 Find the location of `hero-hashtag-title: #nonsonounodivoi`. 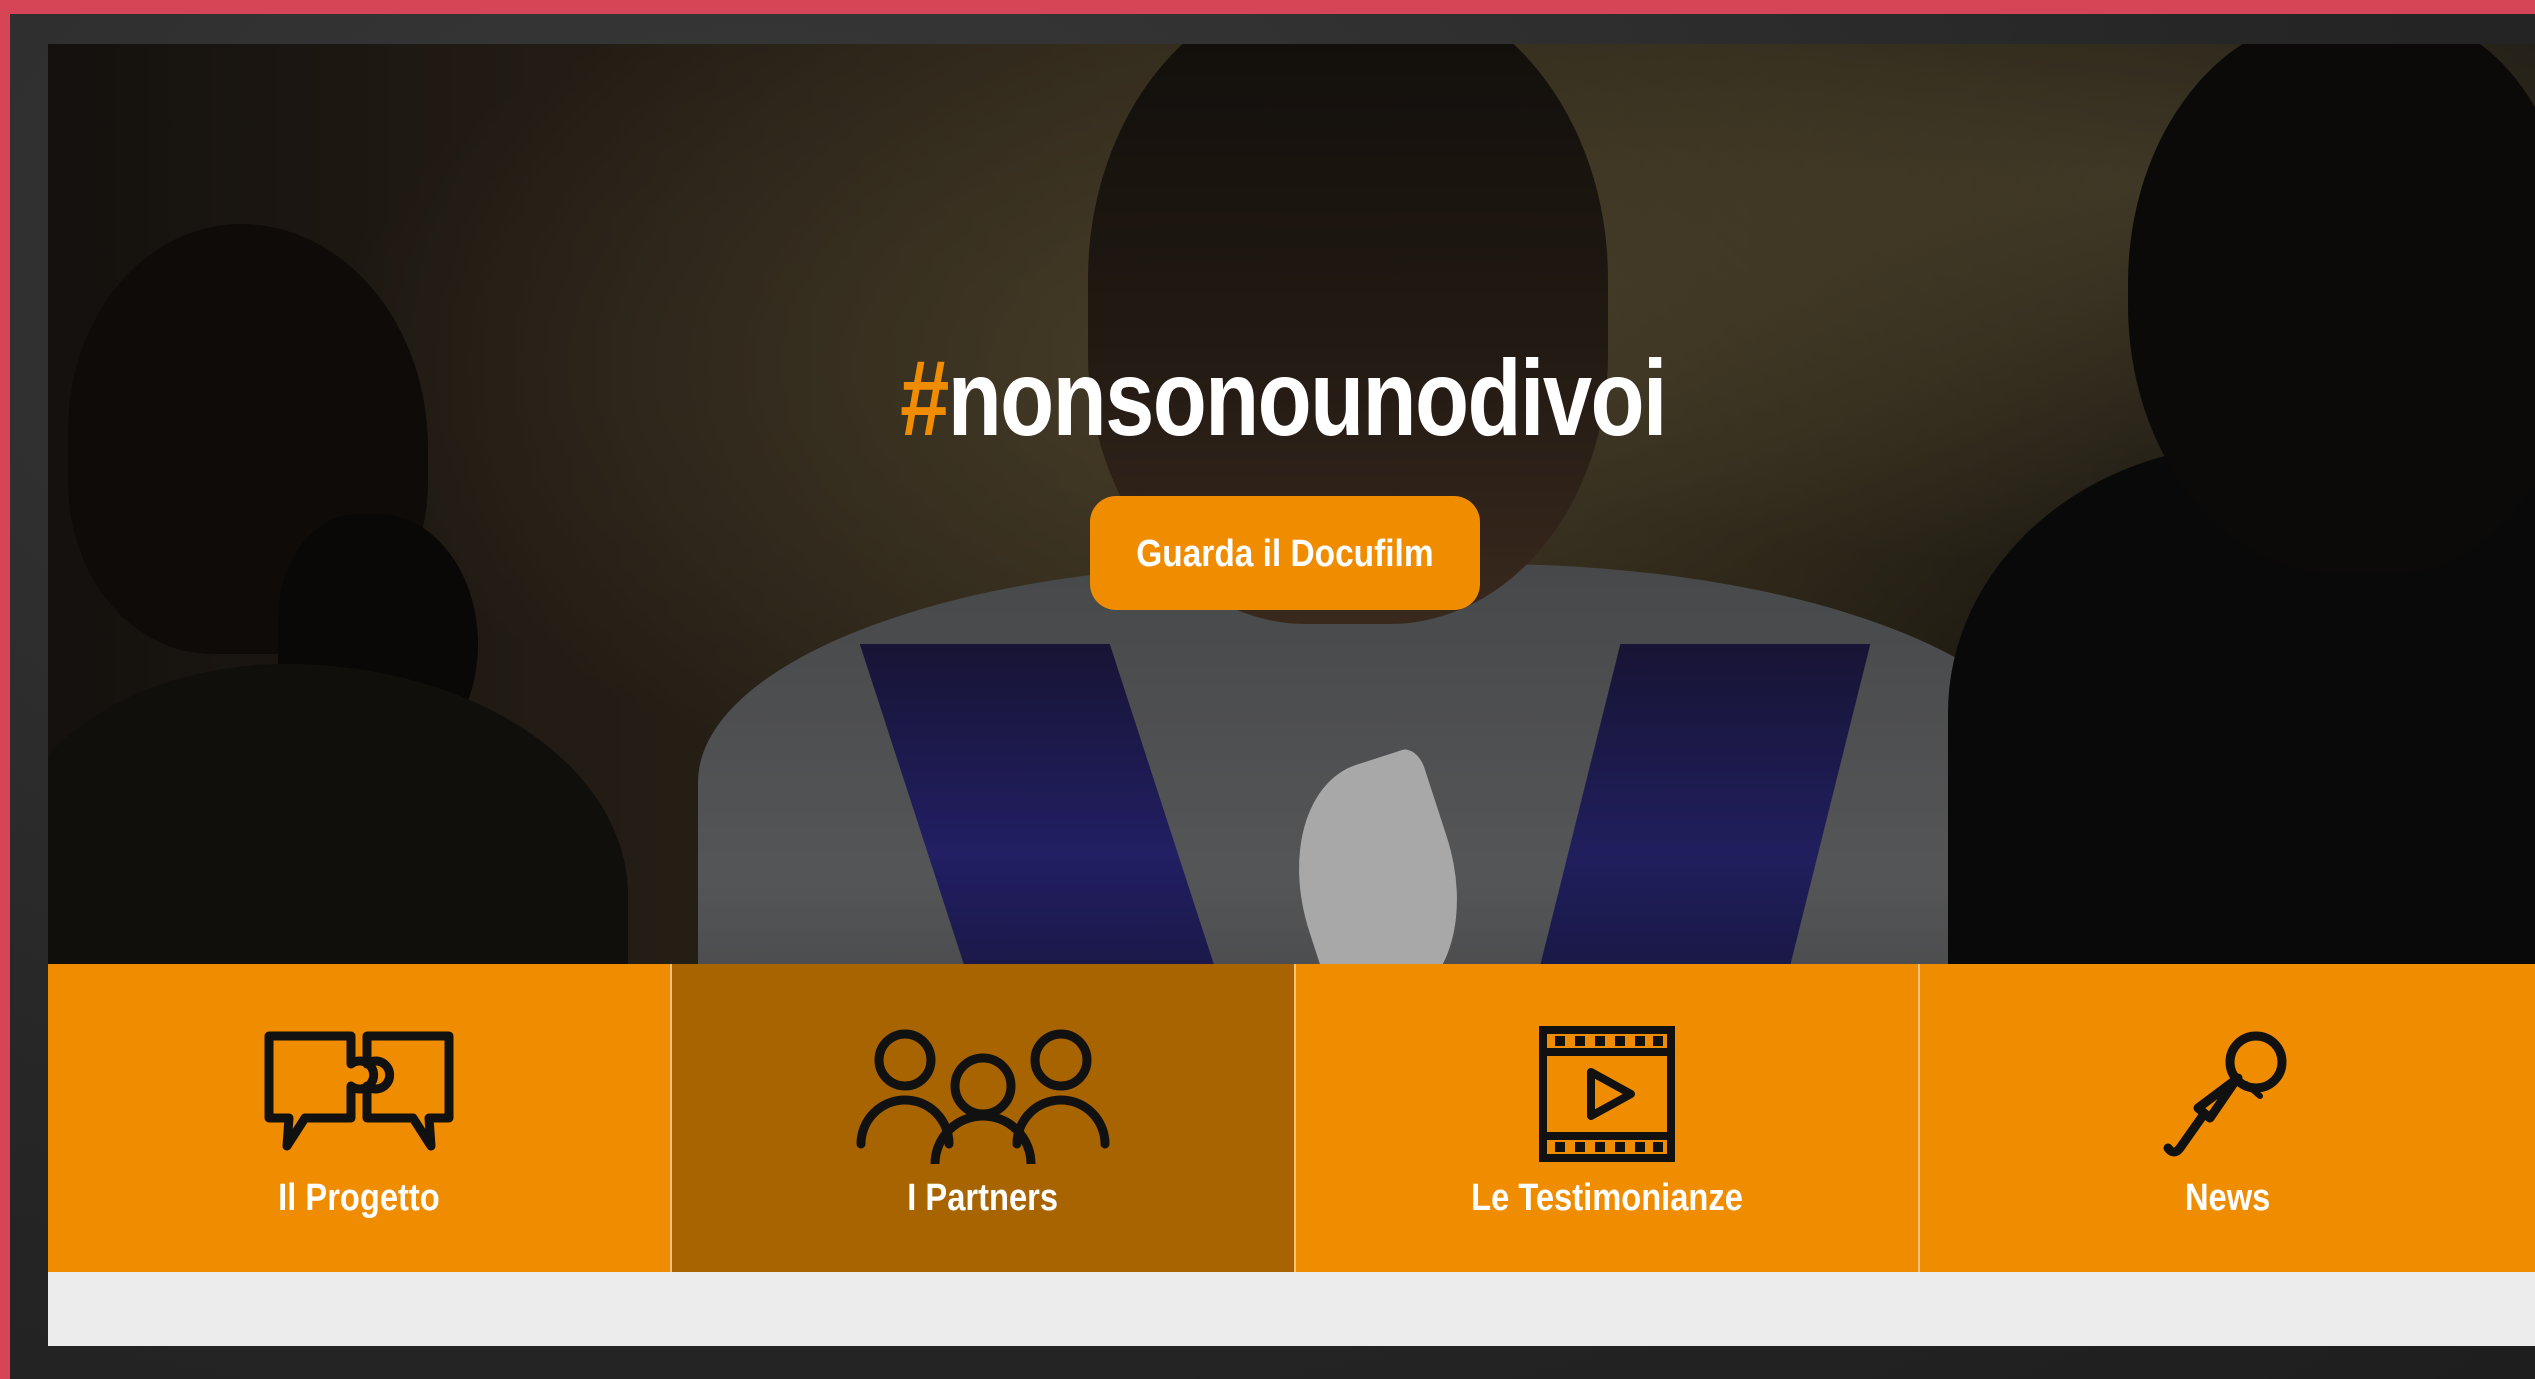

hero-hashtag-title: #nonsonounodivoi is located at coordinates (1282, 398).